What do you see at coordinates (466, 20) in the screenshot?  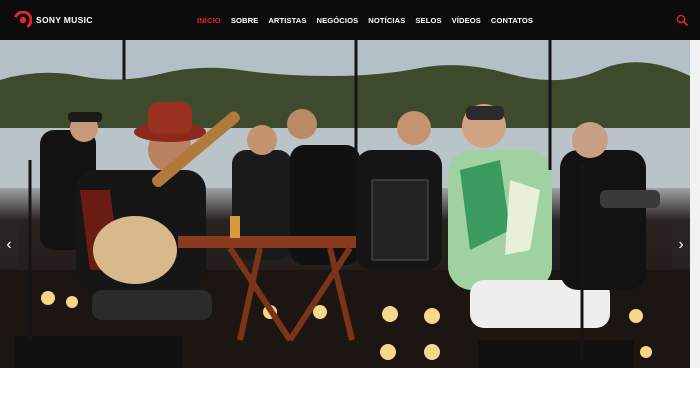 I see `nav-item-videos: VÍDEOS` at bounding box center [466, 20].